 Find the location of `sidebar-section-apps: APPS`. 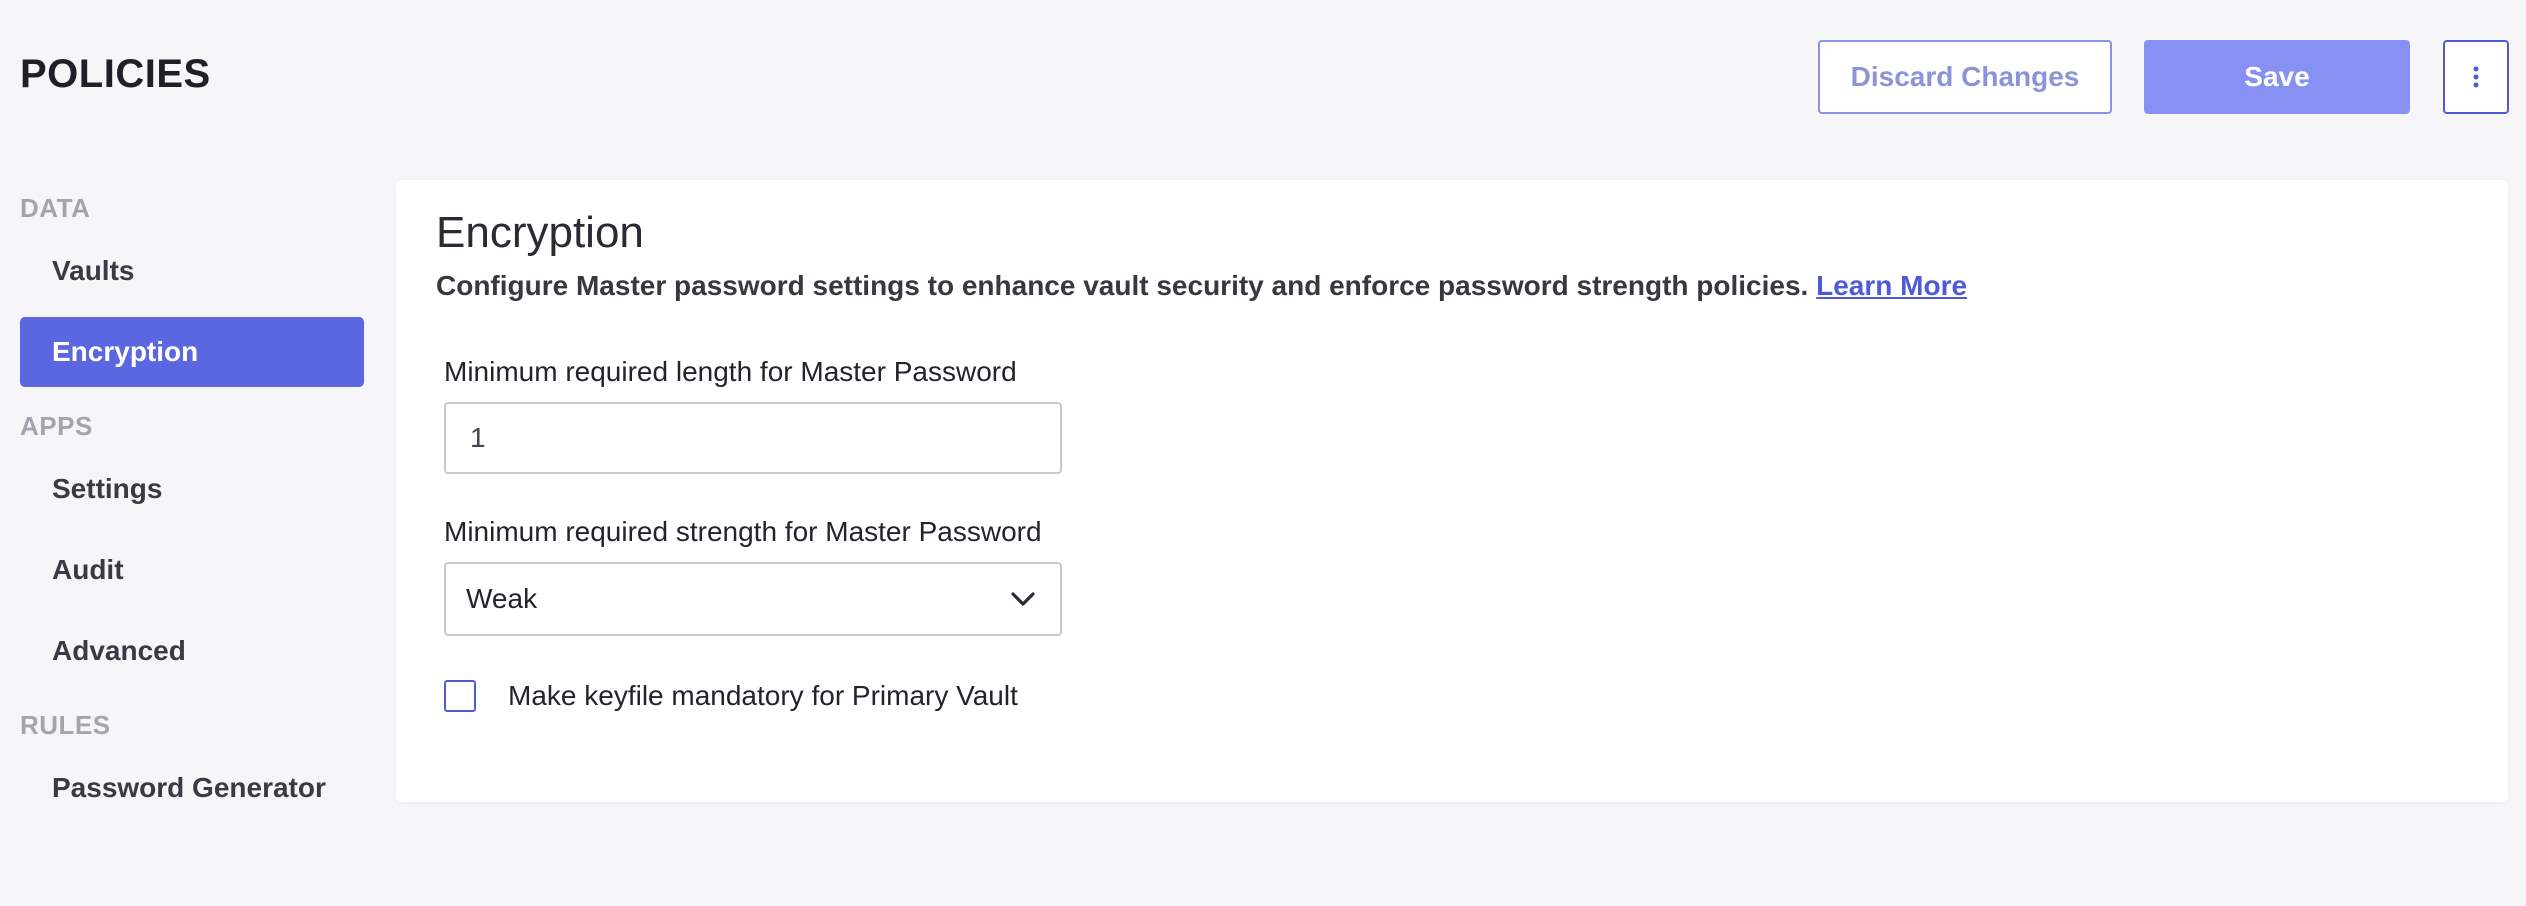

sidebar-section-apps: APPS is located at coordinates (56, 425).